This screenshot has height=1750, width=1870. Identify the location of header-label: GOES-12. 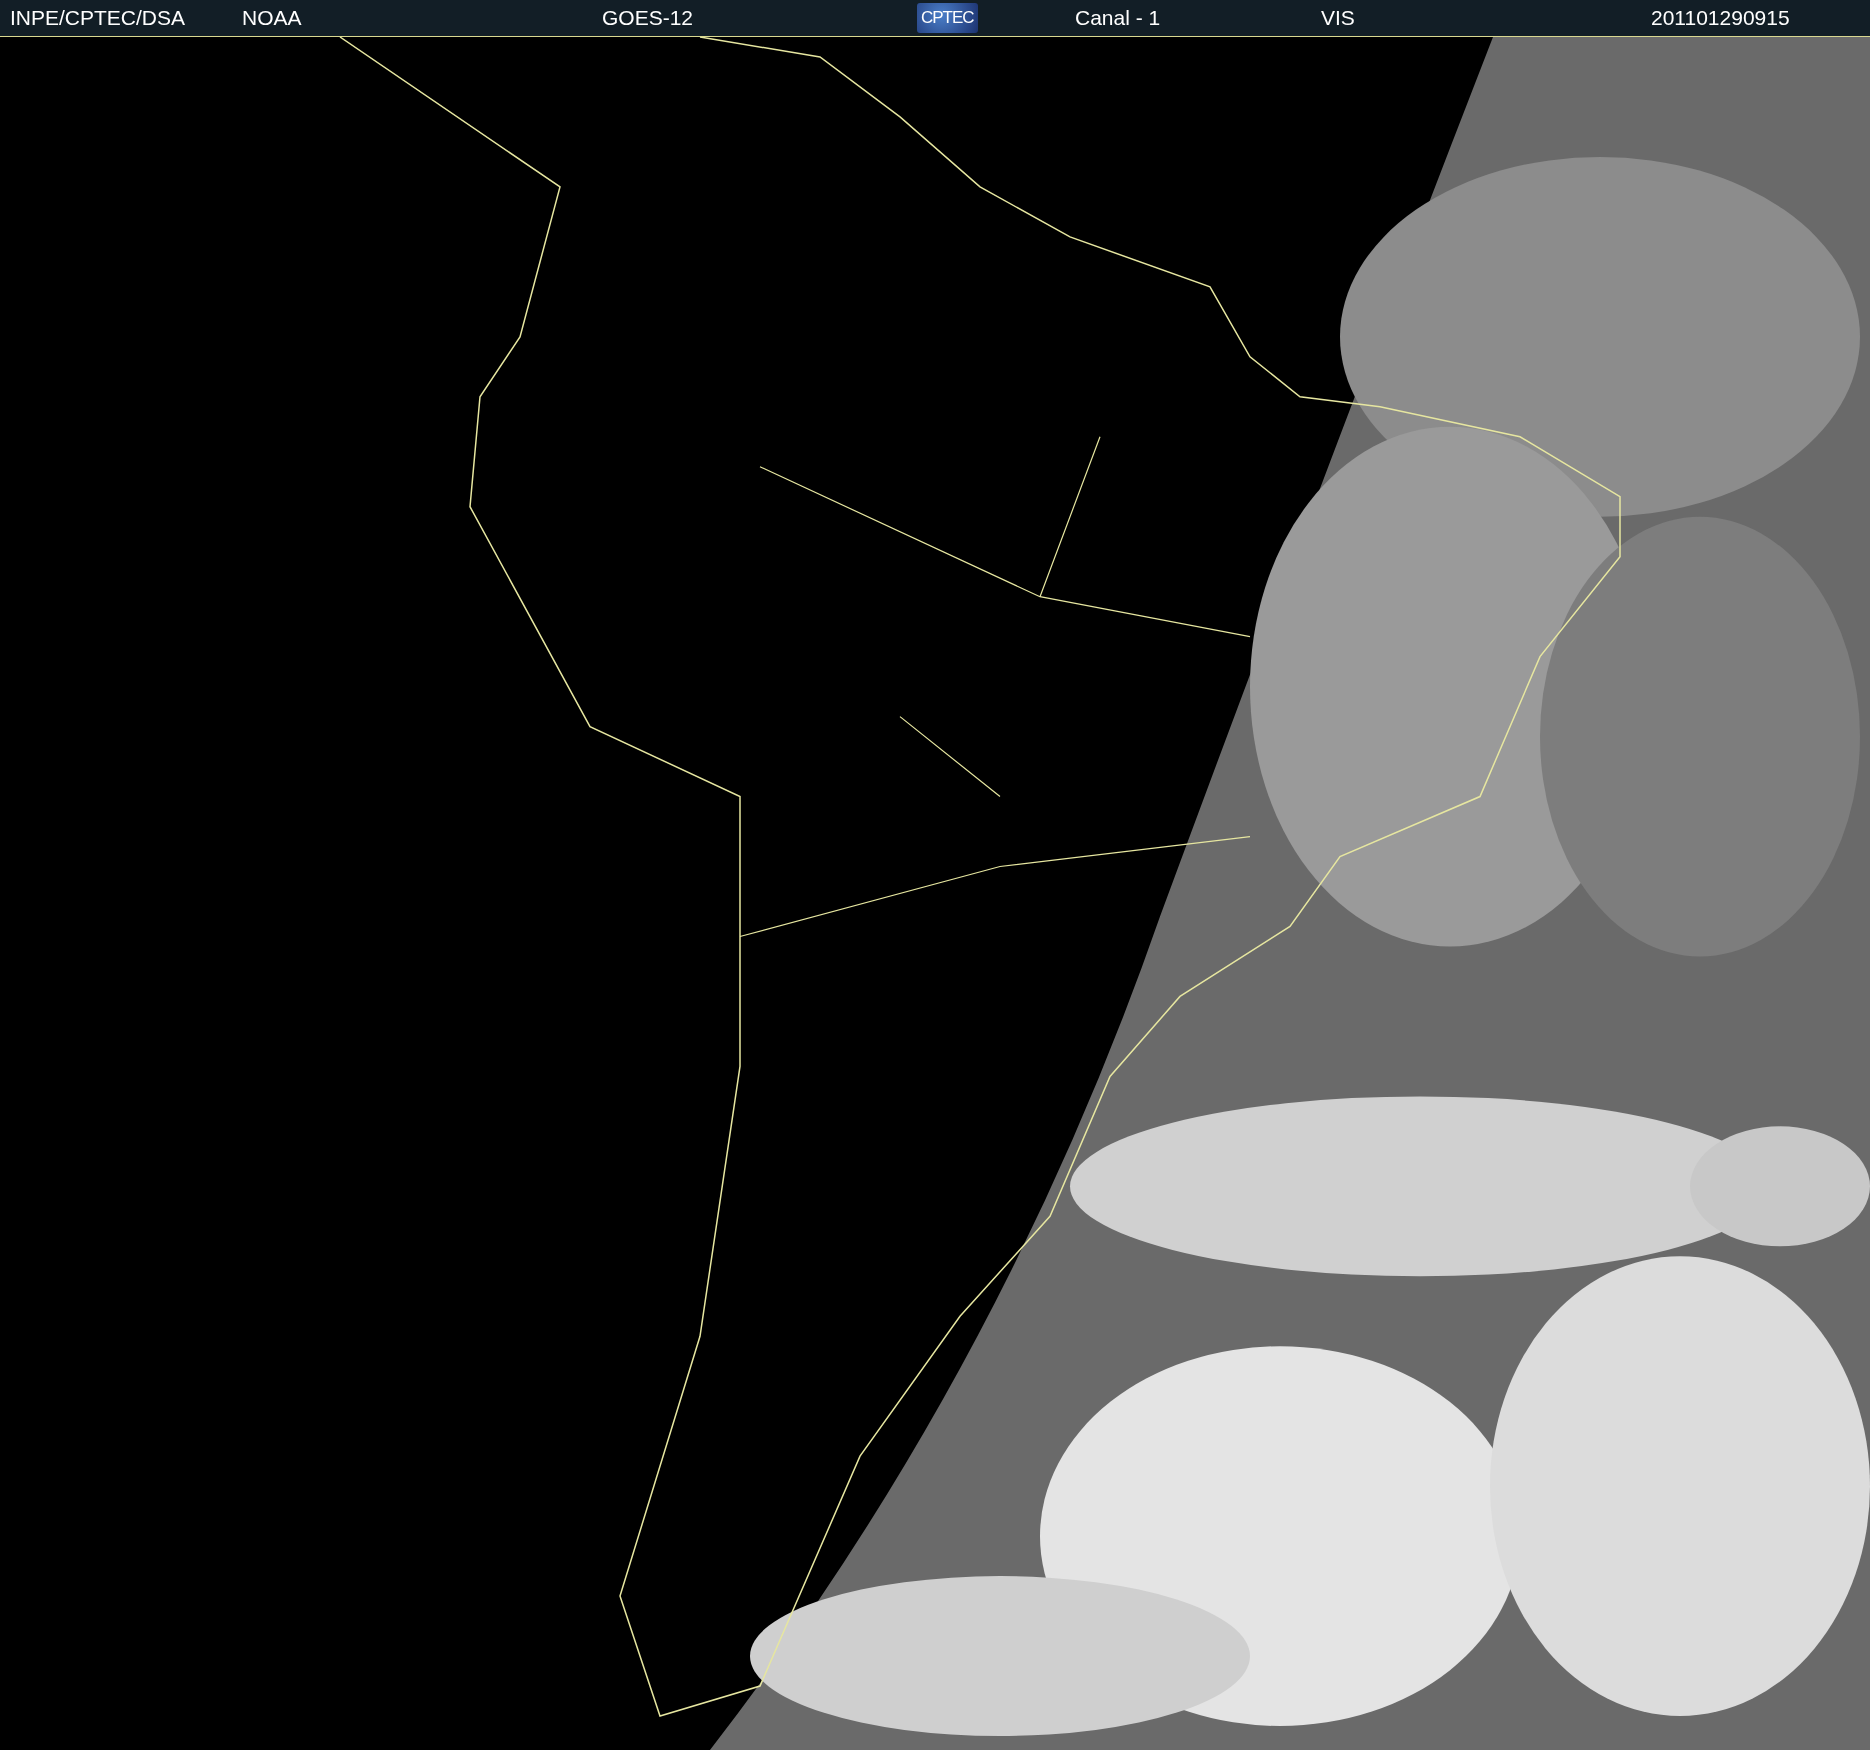
(648, 18).